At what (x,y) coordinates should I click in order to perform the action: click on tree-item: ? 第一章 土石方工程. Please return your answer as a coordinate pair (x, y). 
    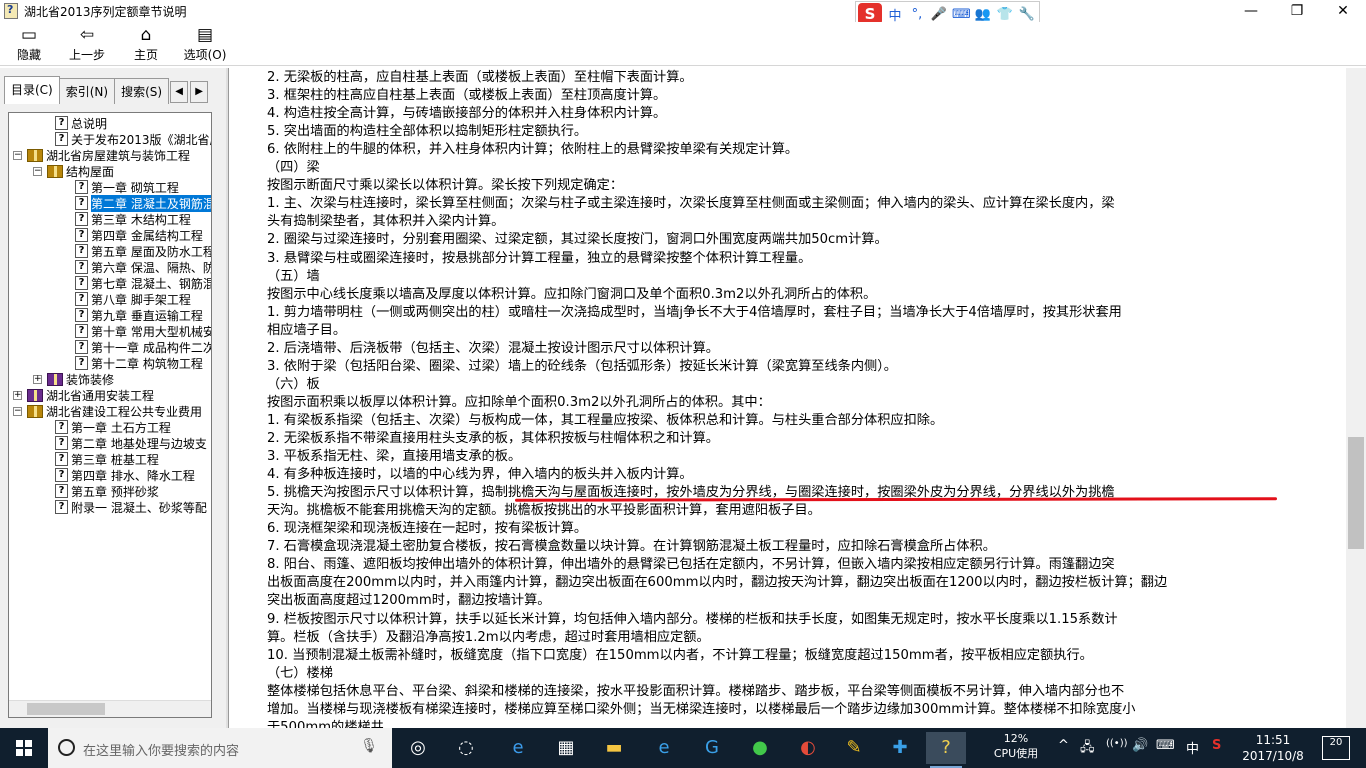
    Looking at the image, I should click on (113, 427).